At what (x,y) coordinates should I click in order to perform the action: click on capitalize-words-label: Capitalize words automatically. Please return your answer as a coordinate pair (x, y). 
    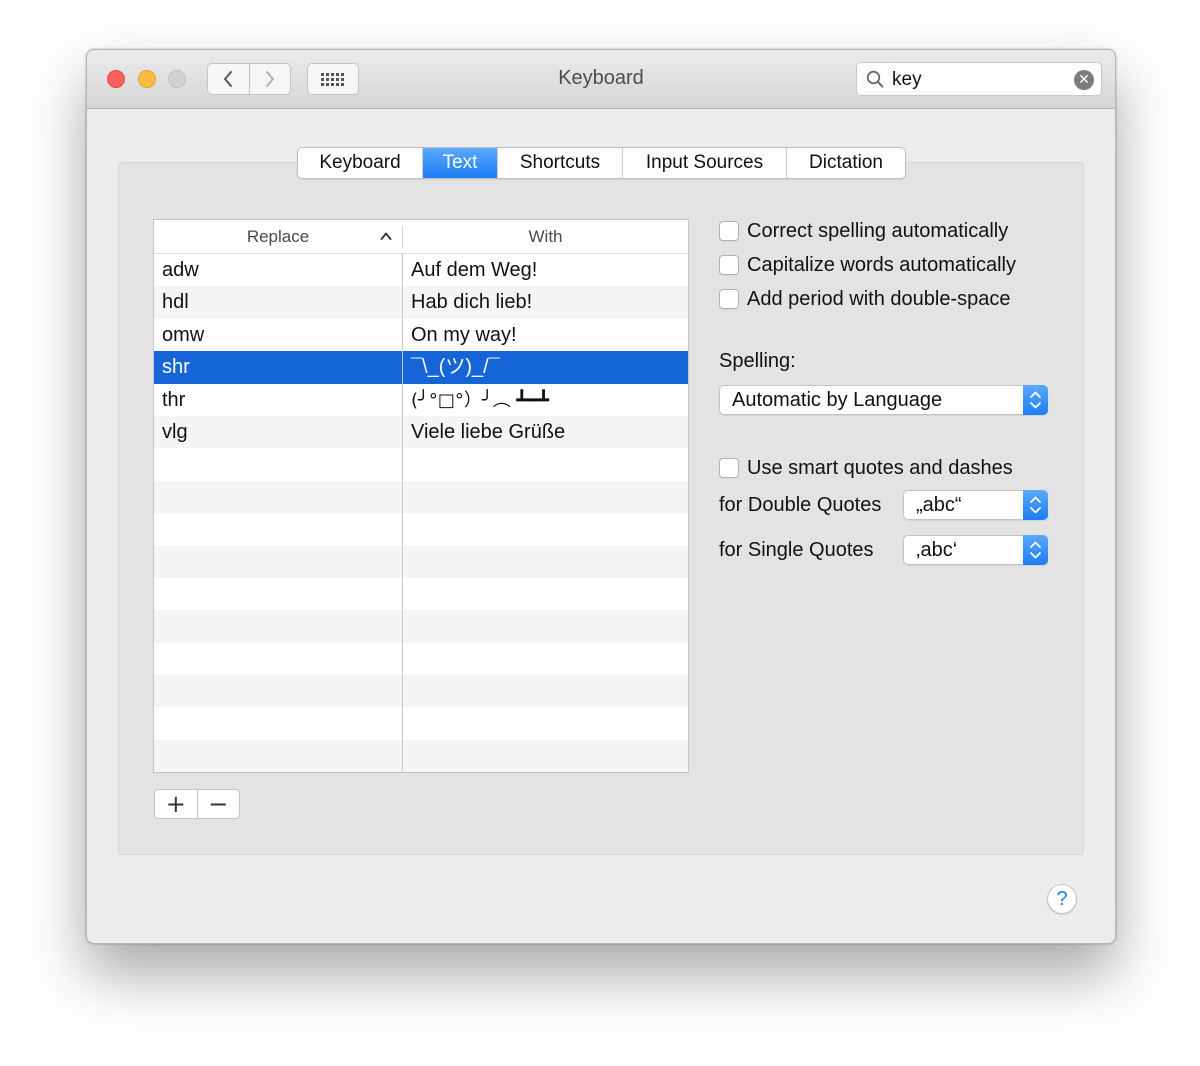
    Looking at the image, I should click on (881, 265).